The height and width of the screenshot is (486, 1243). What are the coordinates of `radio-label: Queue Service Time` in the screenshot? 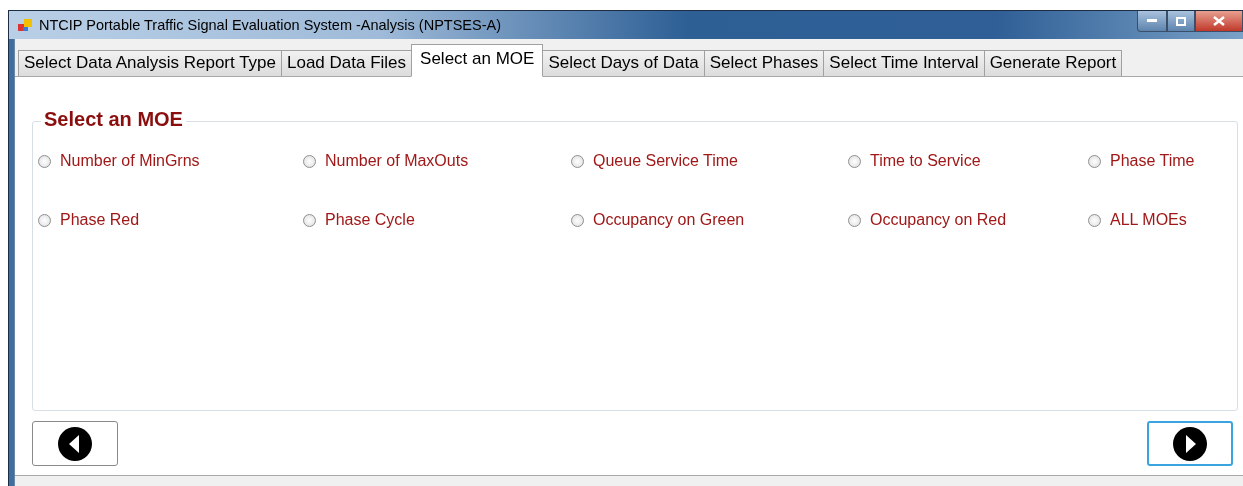 It's located at (665, 161).